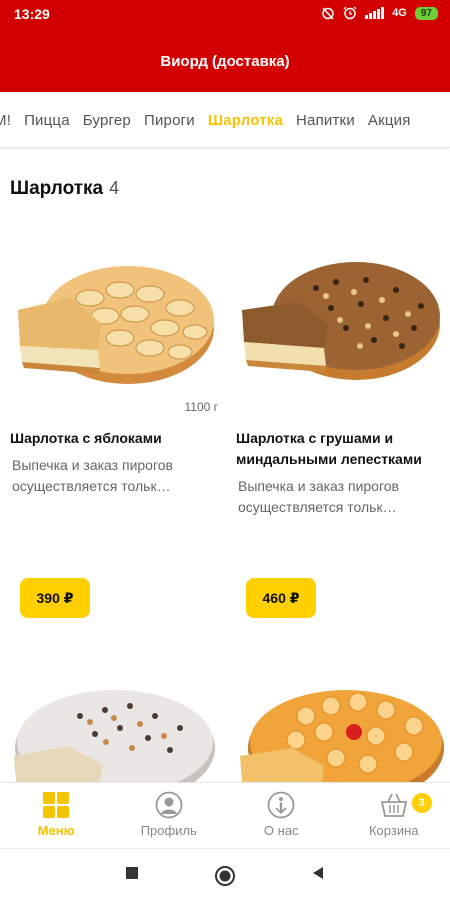  I want to click on price-button: 460 ₽, so click(281, 598).